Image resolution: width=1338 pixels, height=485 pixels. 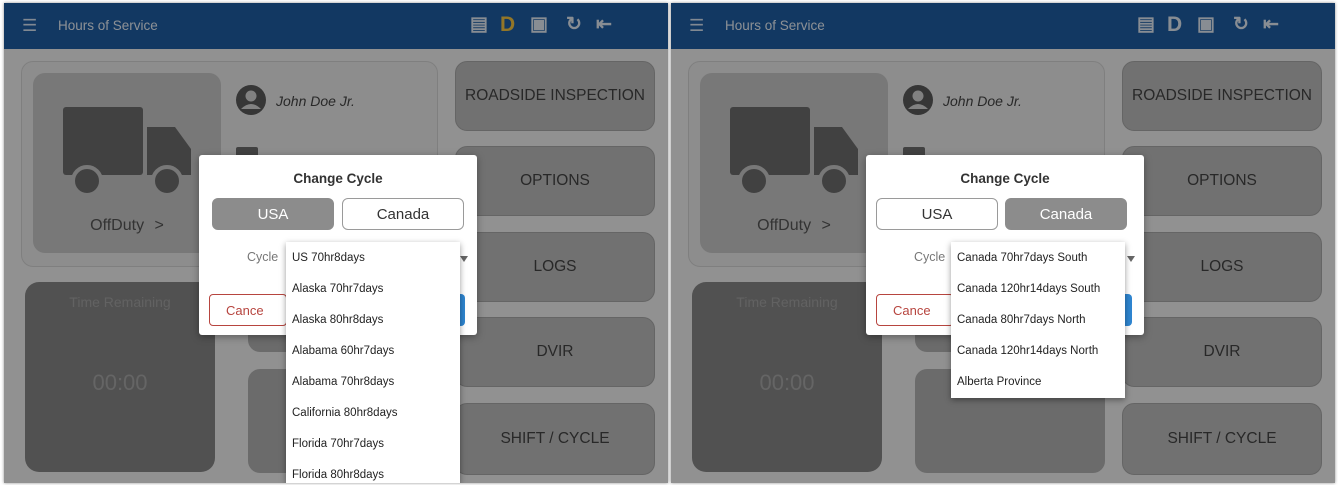 I want to click on dropdown-option: Alaska 70hr7days, so click(x=373, y=288).